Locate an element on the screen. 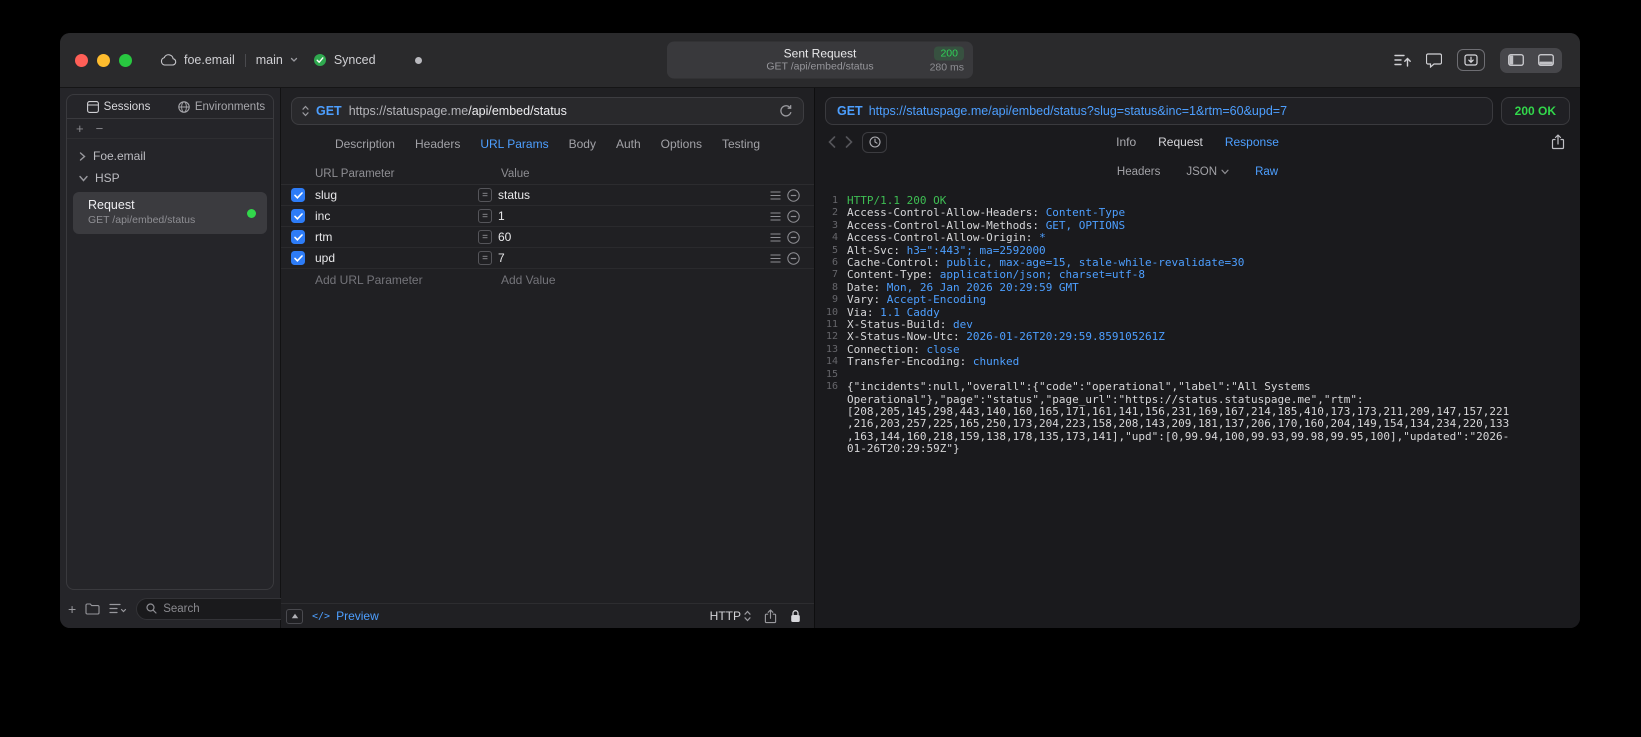  code-text: Transfer-Encoding: chunked is located at coordinates (933, 362).